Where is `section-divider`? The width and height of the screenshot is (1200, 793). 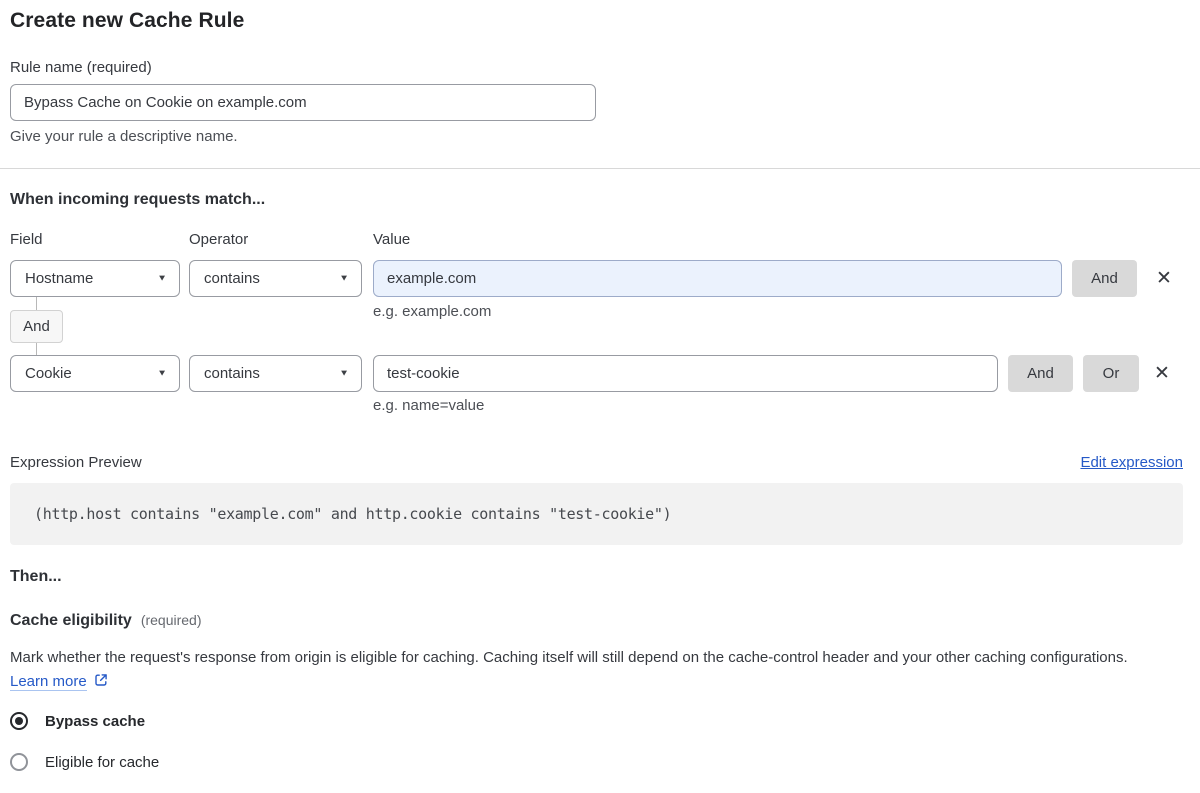 section-divider is located at coordinates (600, 168).